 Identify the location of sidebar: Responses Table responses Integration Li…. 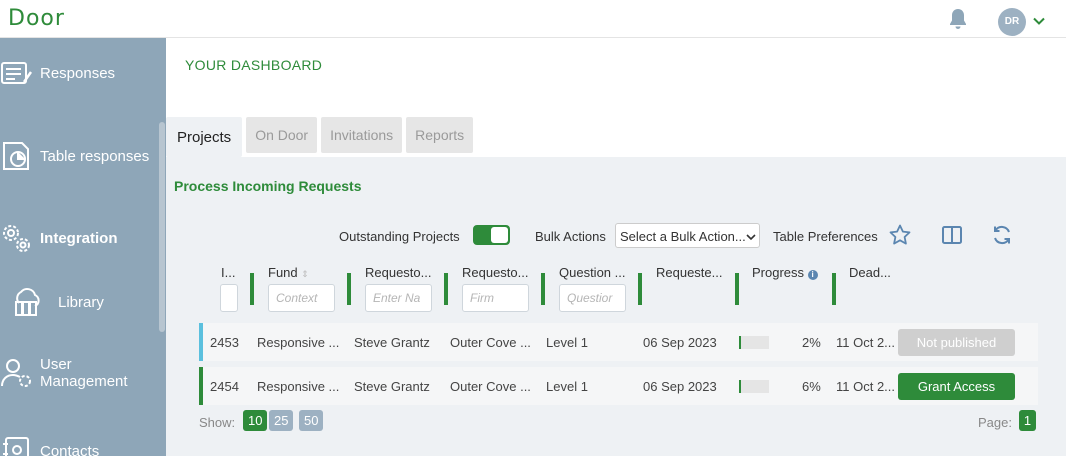
(83, 247).